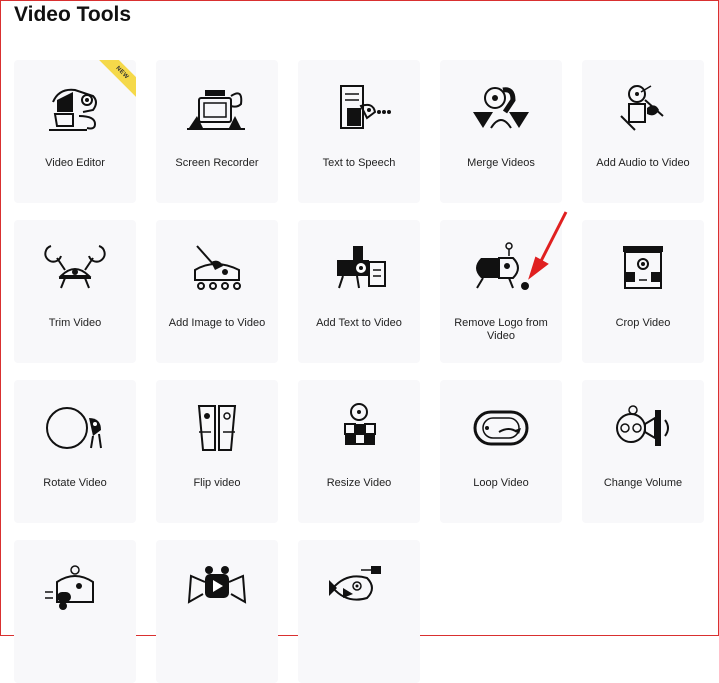  I want to click on crop-face-icon, so click(643, 267).